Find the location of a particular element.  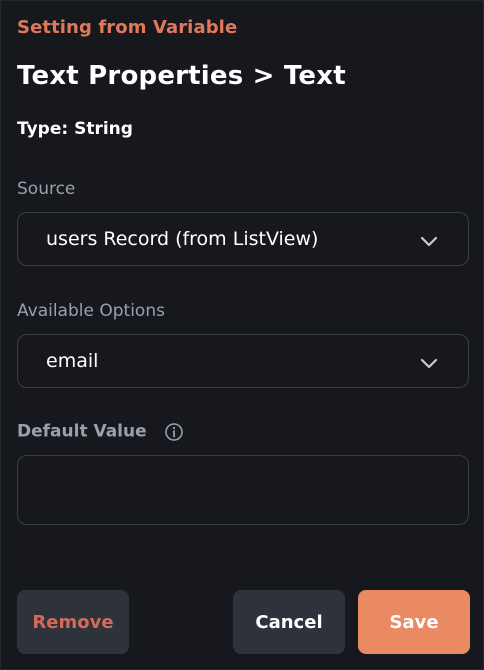

save-button: Save is located at coordinates (414, 622).